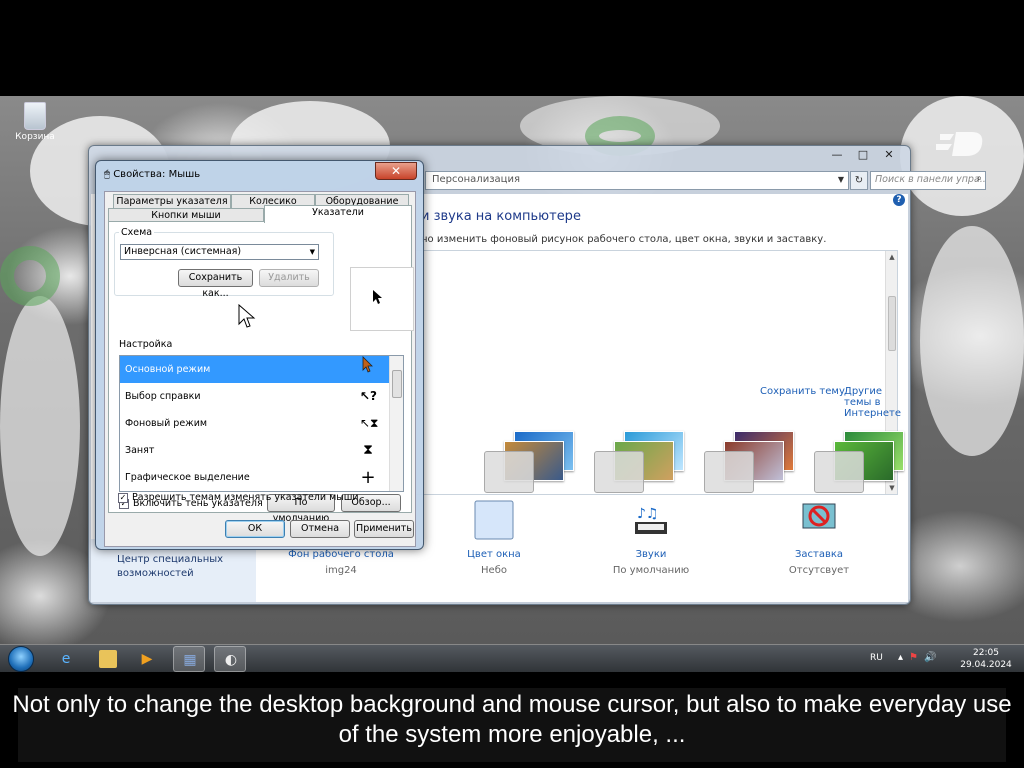  I want to click on pointer-list-scrollbar, so click(396, 423).